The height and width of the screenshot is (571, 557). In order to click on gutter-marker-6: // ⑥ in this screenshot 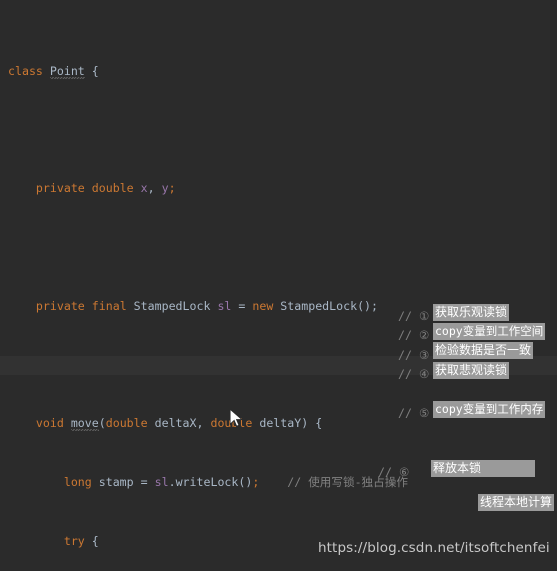, I will do `click(394, 472)`.